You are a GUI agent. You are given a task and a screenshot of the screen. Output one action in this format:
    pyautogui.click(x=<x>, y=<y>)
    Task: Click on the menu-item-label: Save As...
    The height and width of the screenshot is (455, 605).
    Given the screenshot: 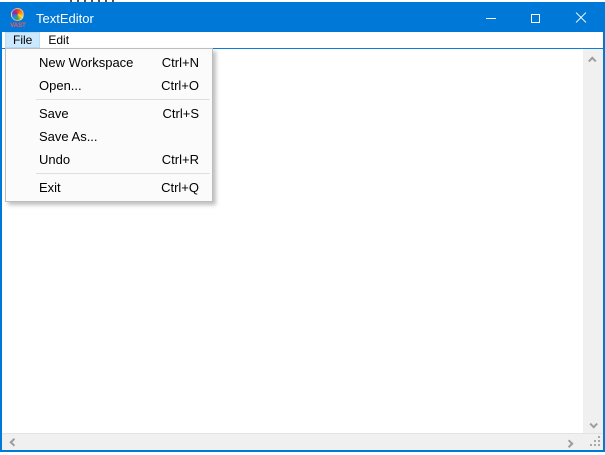 What is the action you would take?
    pyautogui.click(x=68, y=136)
    